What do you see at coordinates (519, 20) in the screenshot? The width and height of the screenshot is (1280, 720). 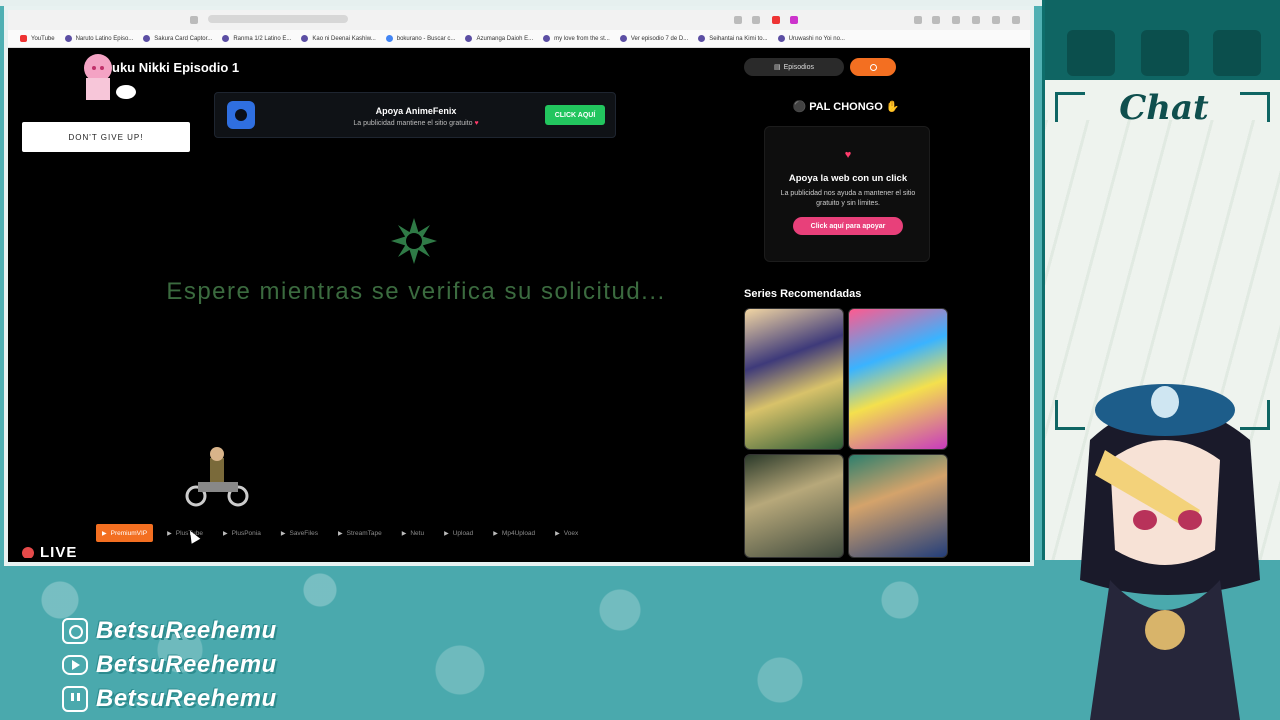 I see `browser-tab-bar` at bounding box center [519, 20].